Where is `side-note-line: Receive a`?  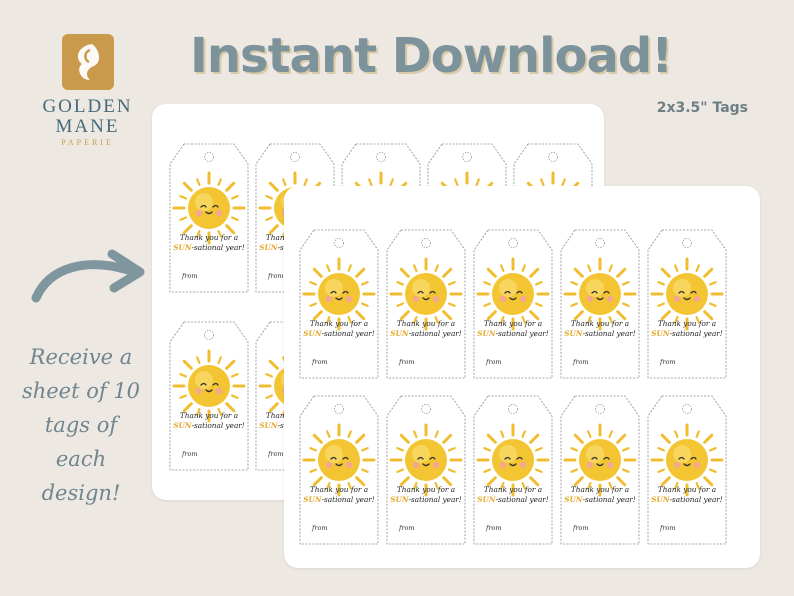
side-note-line: Receive a is located at coordinates (81, 357).